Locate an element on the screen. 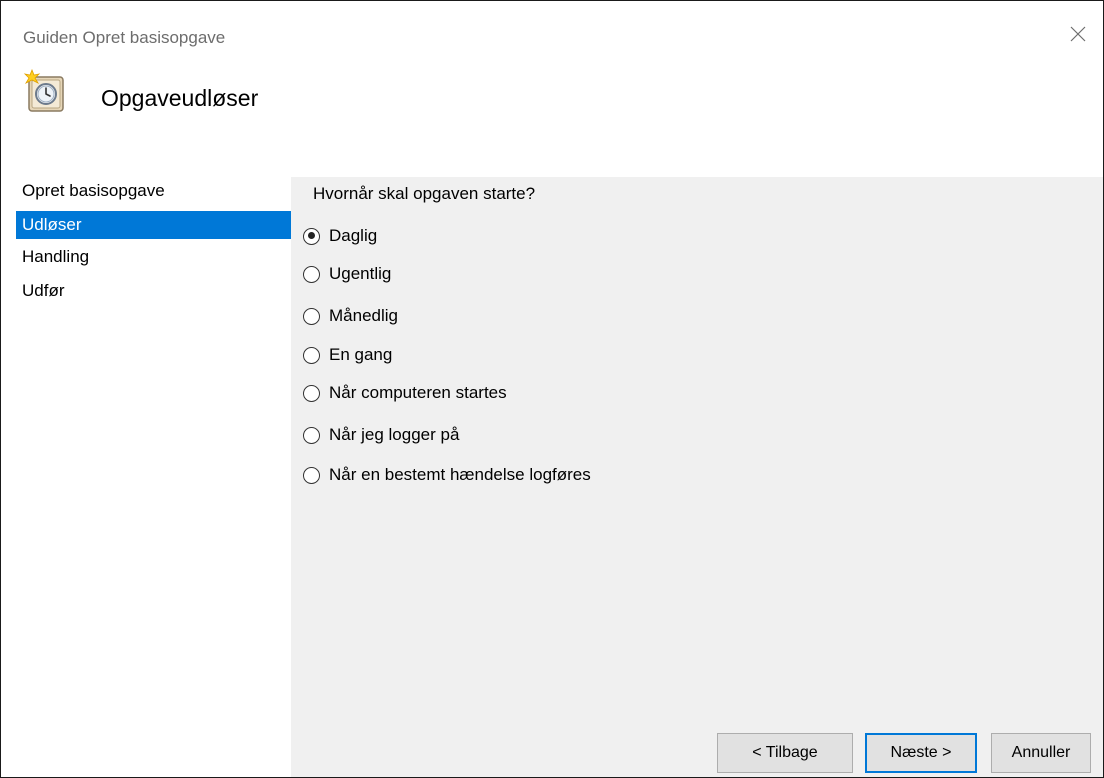  sidebar-item-finish: Udfør is located at coordinates (153, 291).